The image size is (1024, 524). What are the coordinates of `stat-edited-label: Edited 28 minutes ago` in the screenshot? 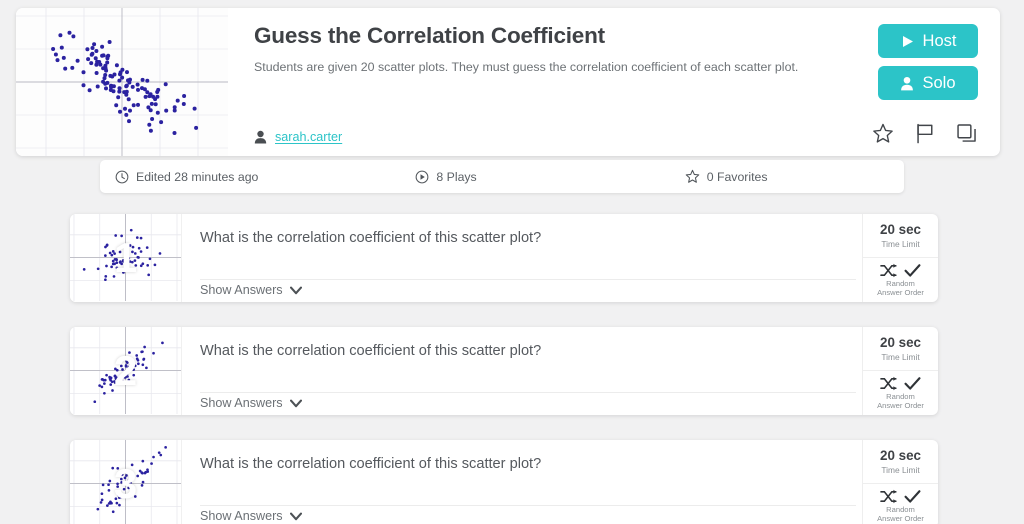 It's located at (197, 176).